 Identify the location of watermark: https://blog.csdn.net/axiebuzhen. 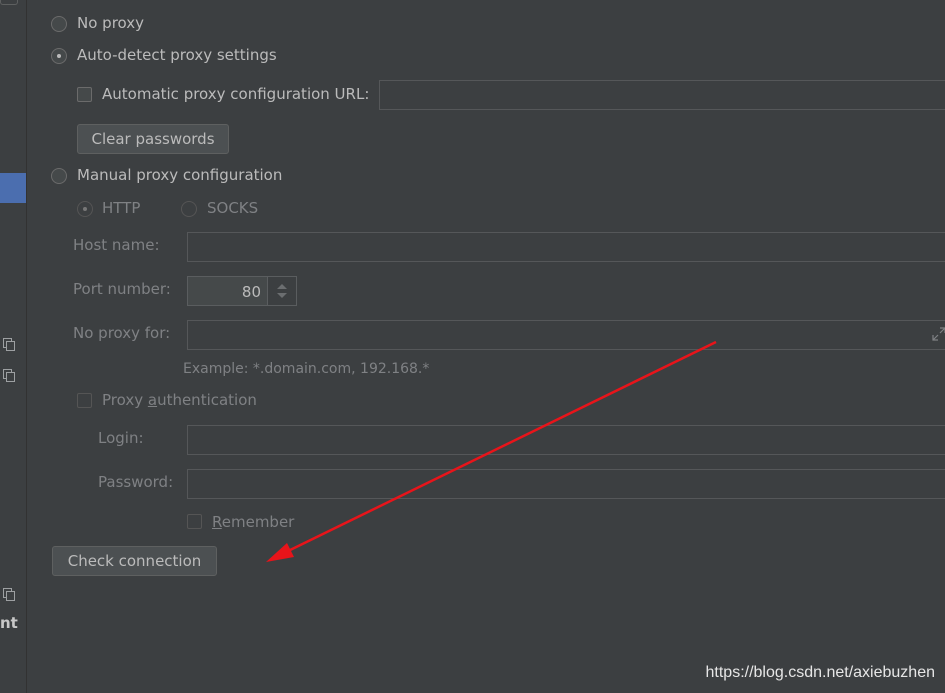
(820, 672).